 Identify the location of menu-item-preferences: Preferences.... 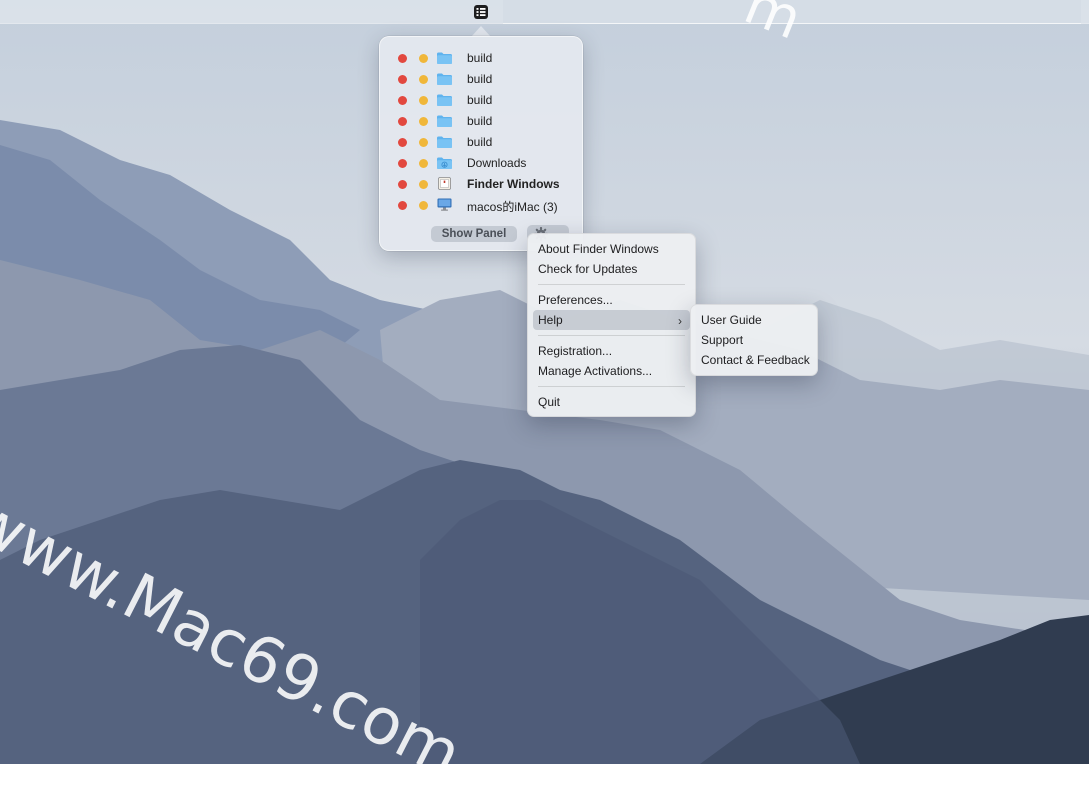
(611, 300).